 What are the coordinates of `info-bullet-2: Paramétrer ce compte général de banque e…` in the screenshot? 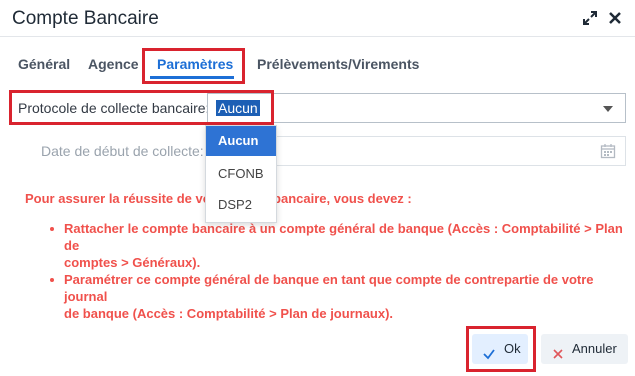 It's located at (337, 296).